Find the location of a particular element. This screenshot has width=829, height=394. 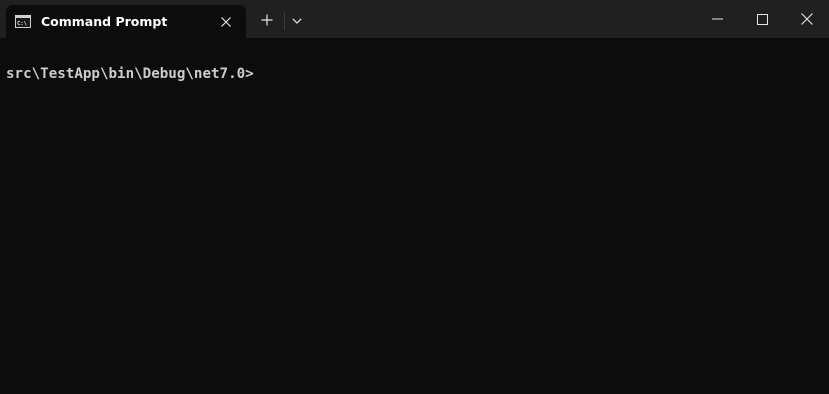

tab-divider is located at coordinates (284, 21).